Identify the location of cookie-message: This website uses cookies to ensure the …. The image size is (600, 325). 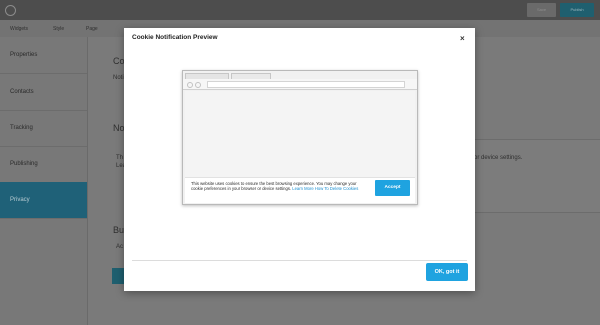
(280, 186).